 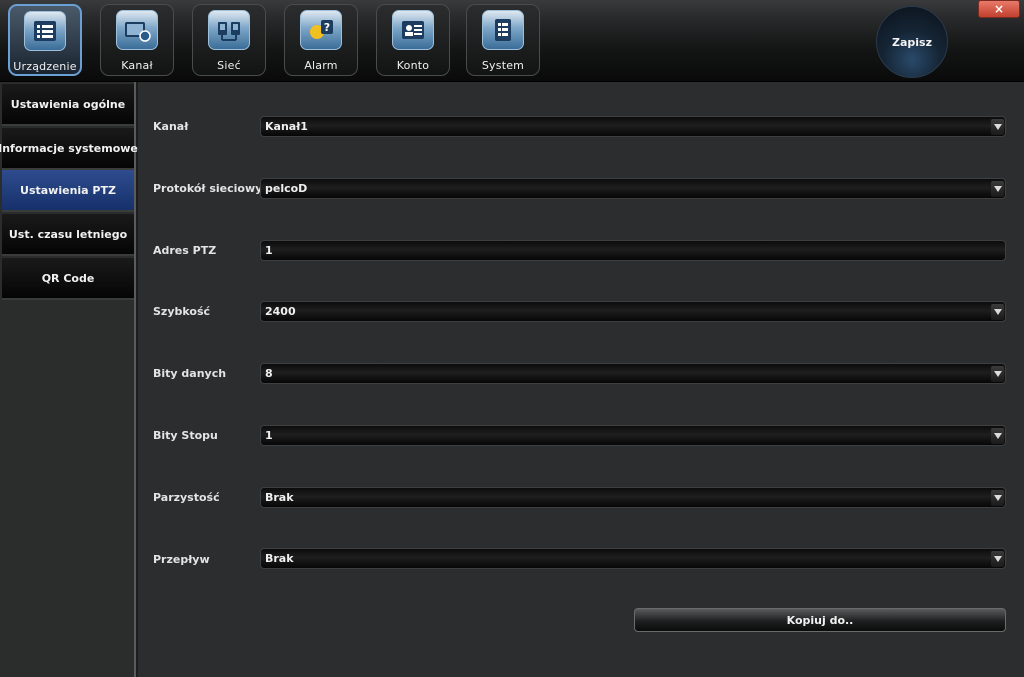 What do you see at coordinates (208, 188) in the screenshot?
I see `protokol-label: Protokół sieciowy` at bounding box center [208, 188].